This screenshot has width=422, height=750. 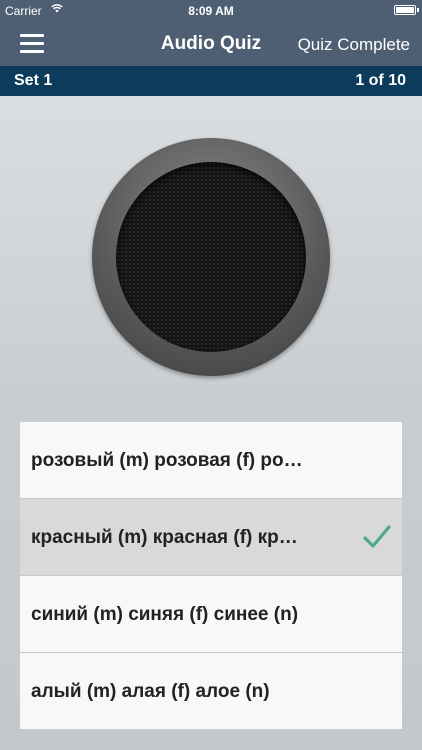 What do you see at coordinates (377, 536) in the screenshot?
I see `checkmark-icon` at bounding box center [377, 536].